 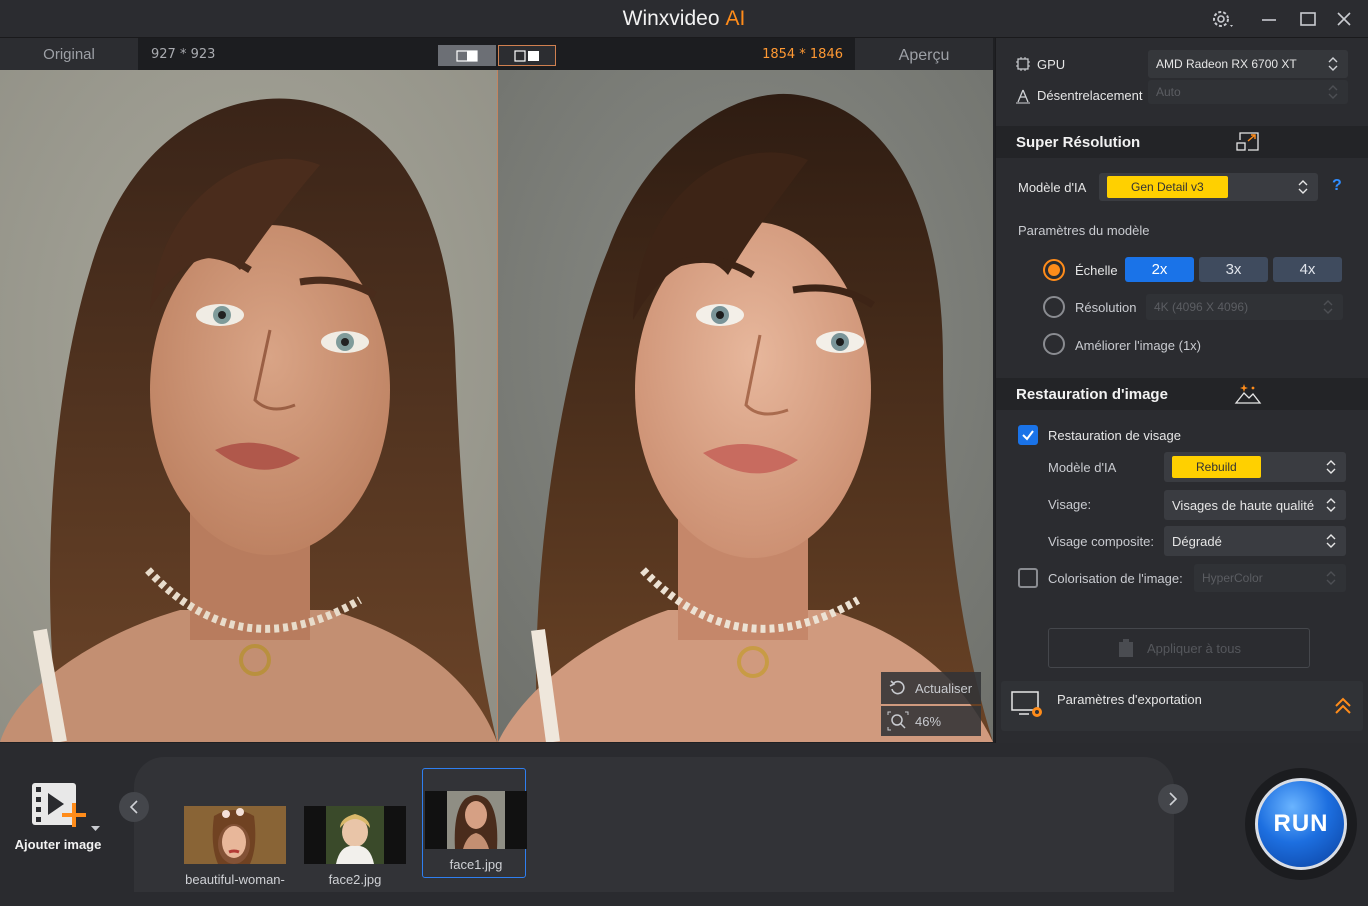 What do you see at coordinates (898, 721) in the screenshot?
I see `zoom-icon` at bounding box center [898, 721].